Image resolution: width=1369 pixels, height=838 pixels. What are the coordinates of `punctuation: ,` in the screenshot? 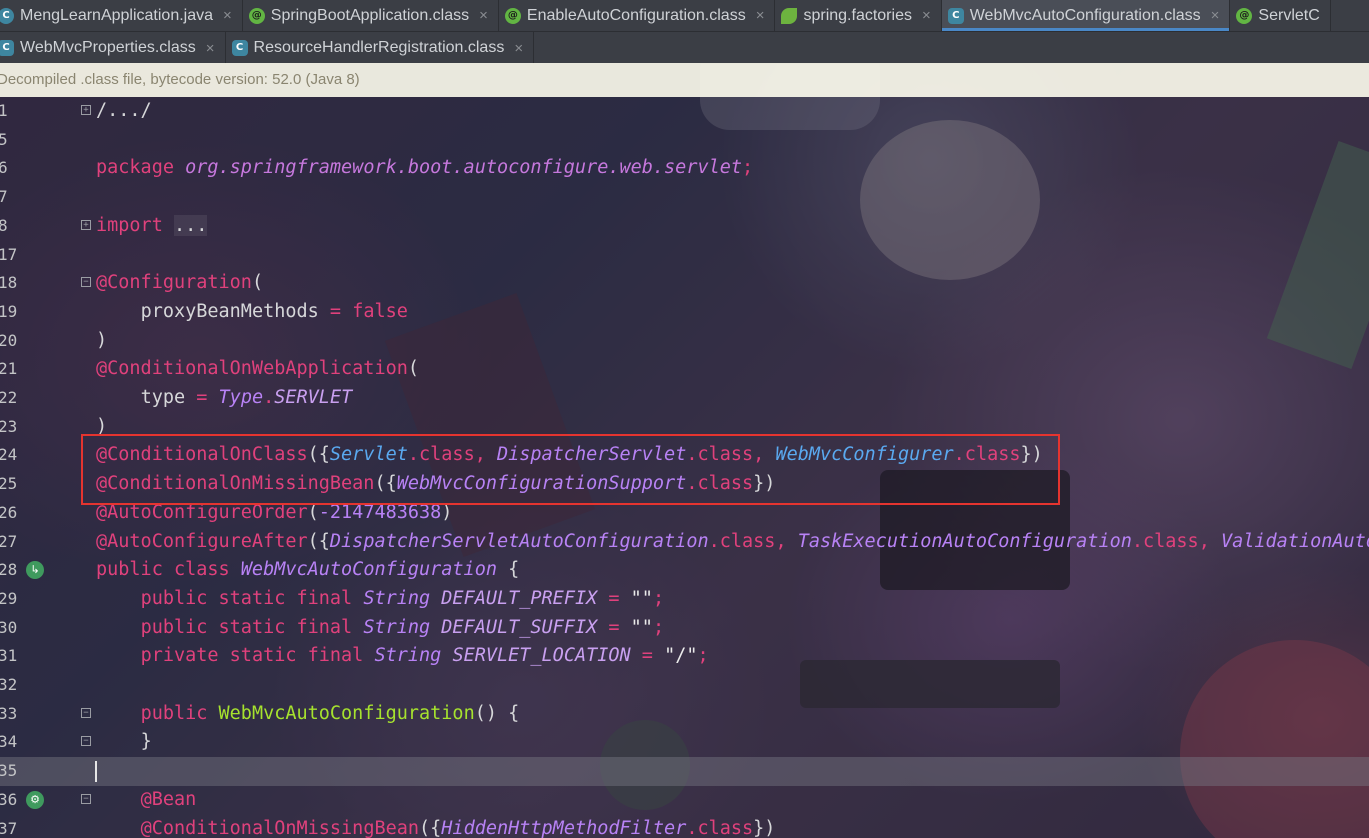 It's located at (1209, 541).